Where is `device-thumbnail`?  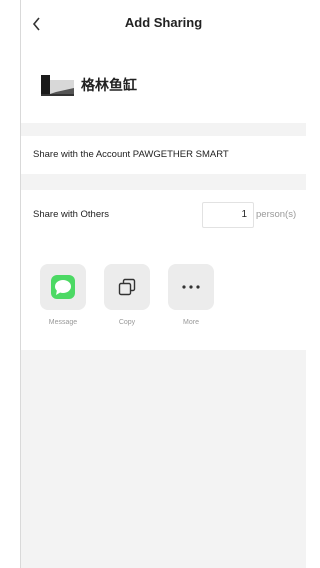 device-thumbnail is located at coordinates (57, 85).